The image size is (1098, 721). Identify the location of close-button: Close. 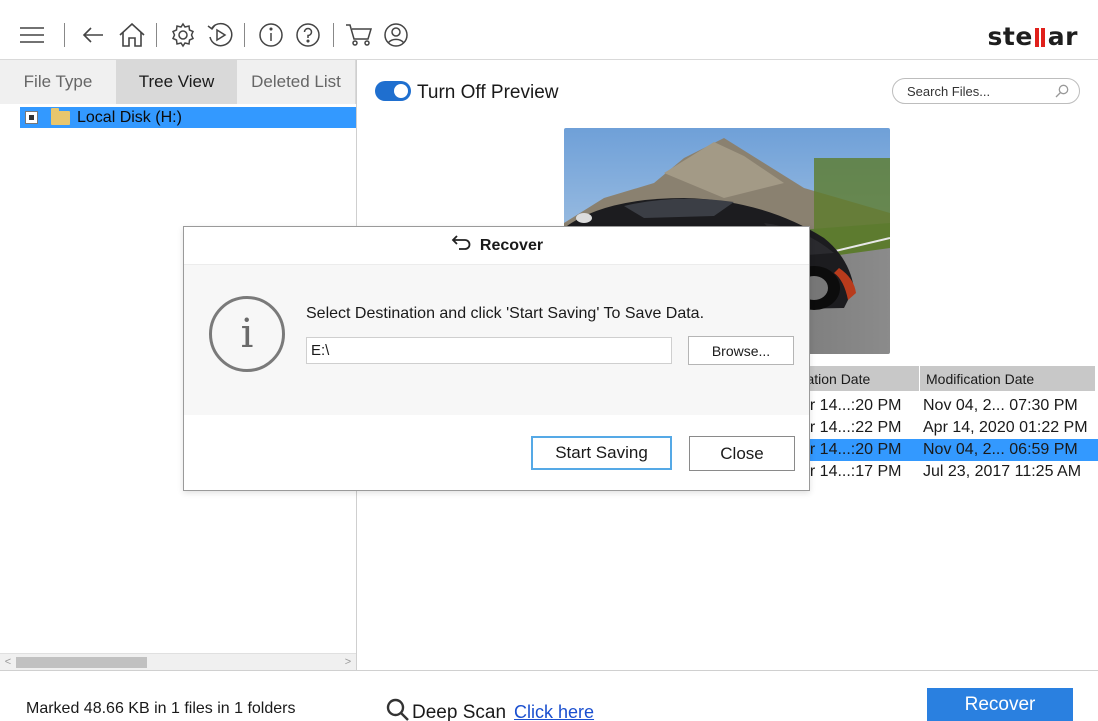
(742, 453).